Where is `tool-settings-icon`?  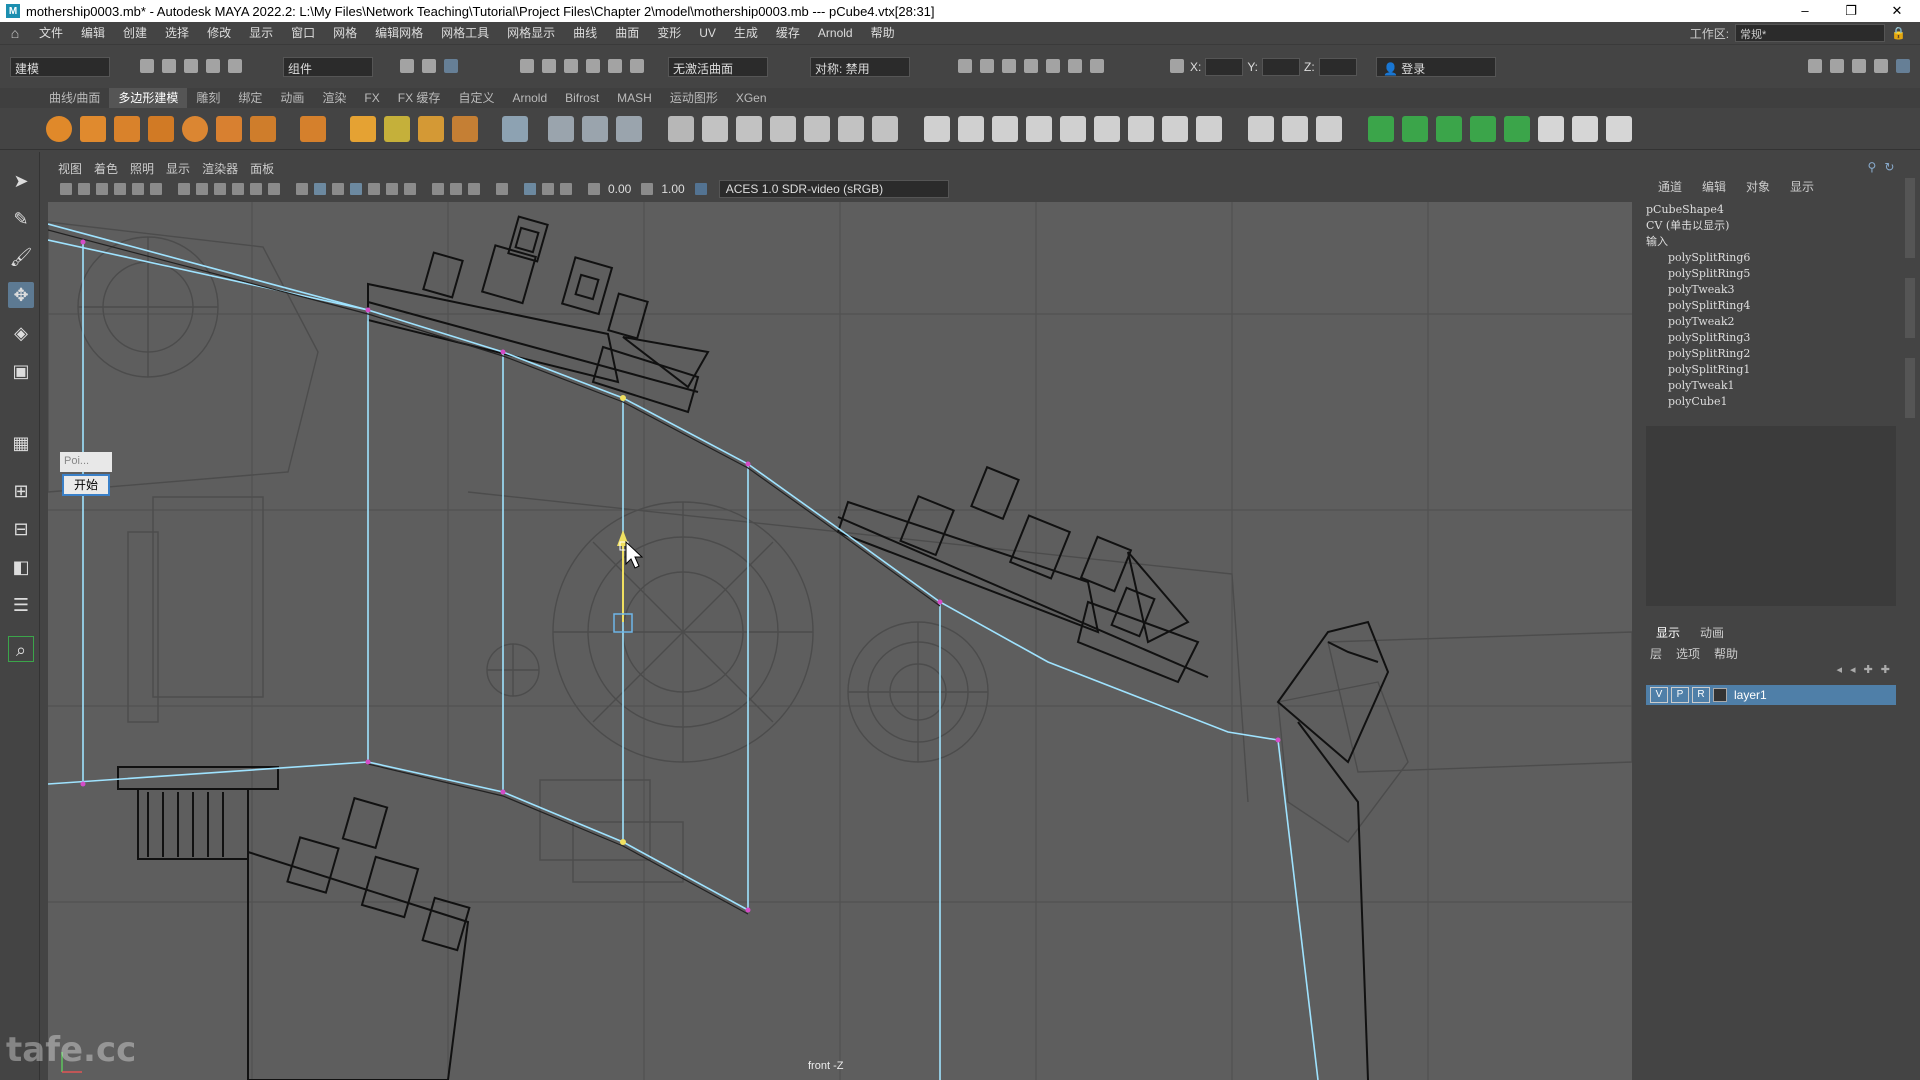 tool-settings-icon is located at coordinates (1881, 66).